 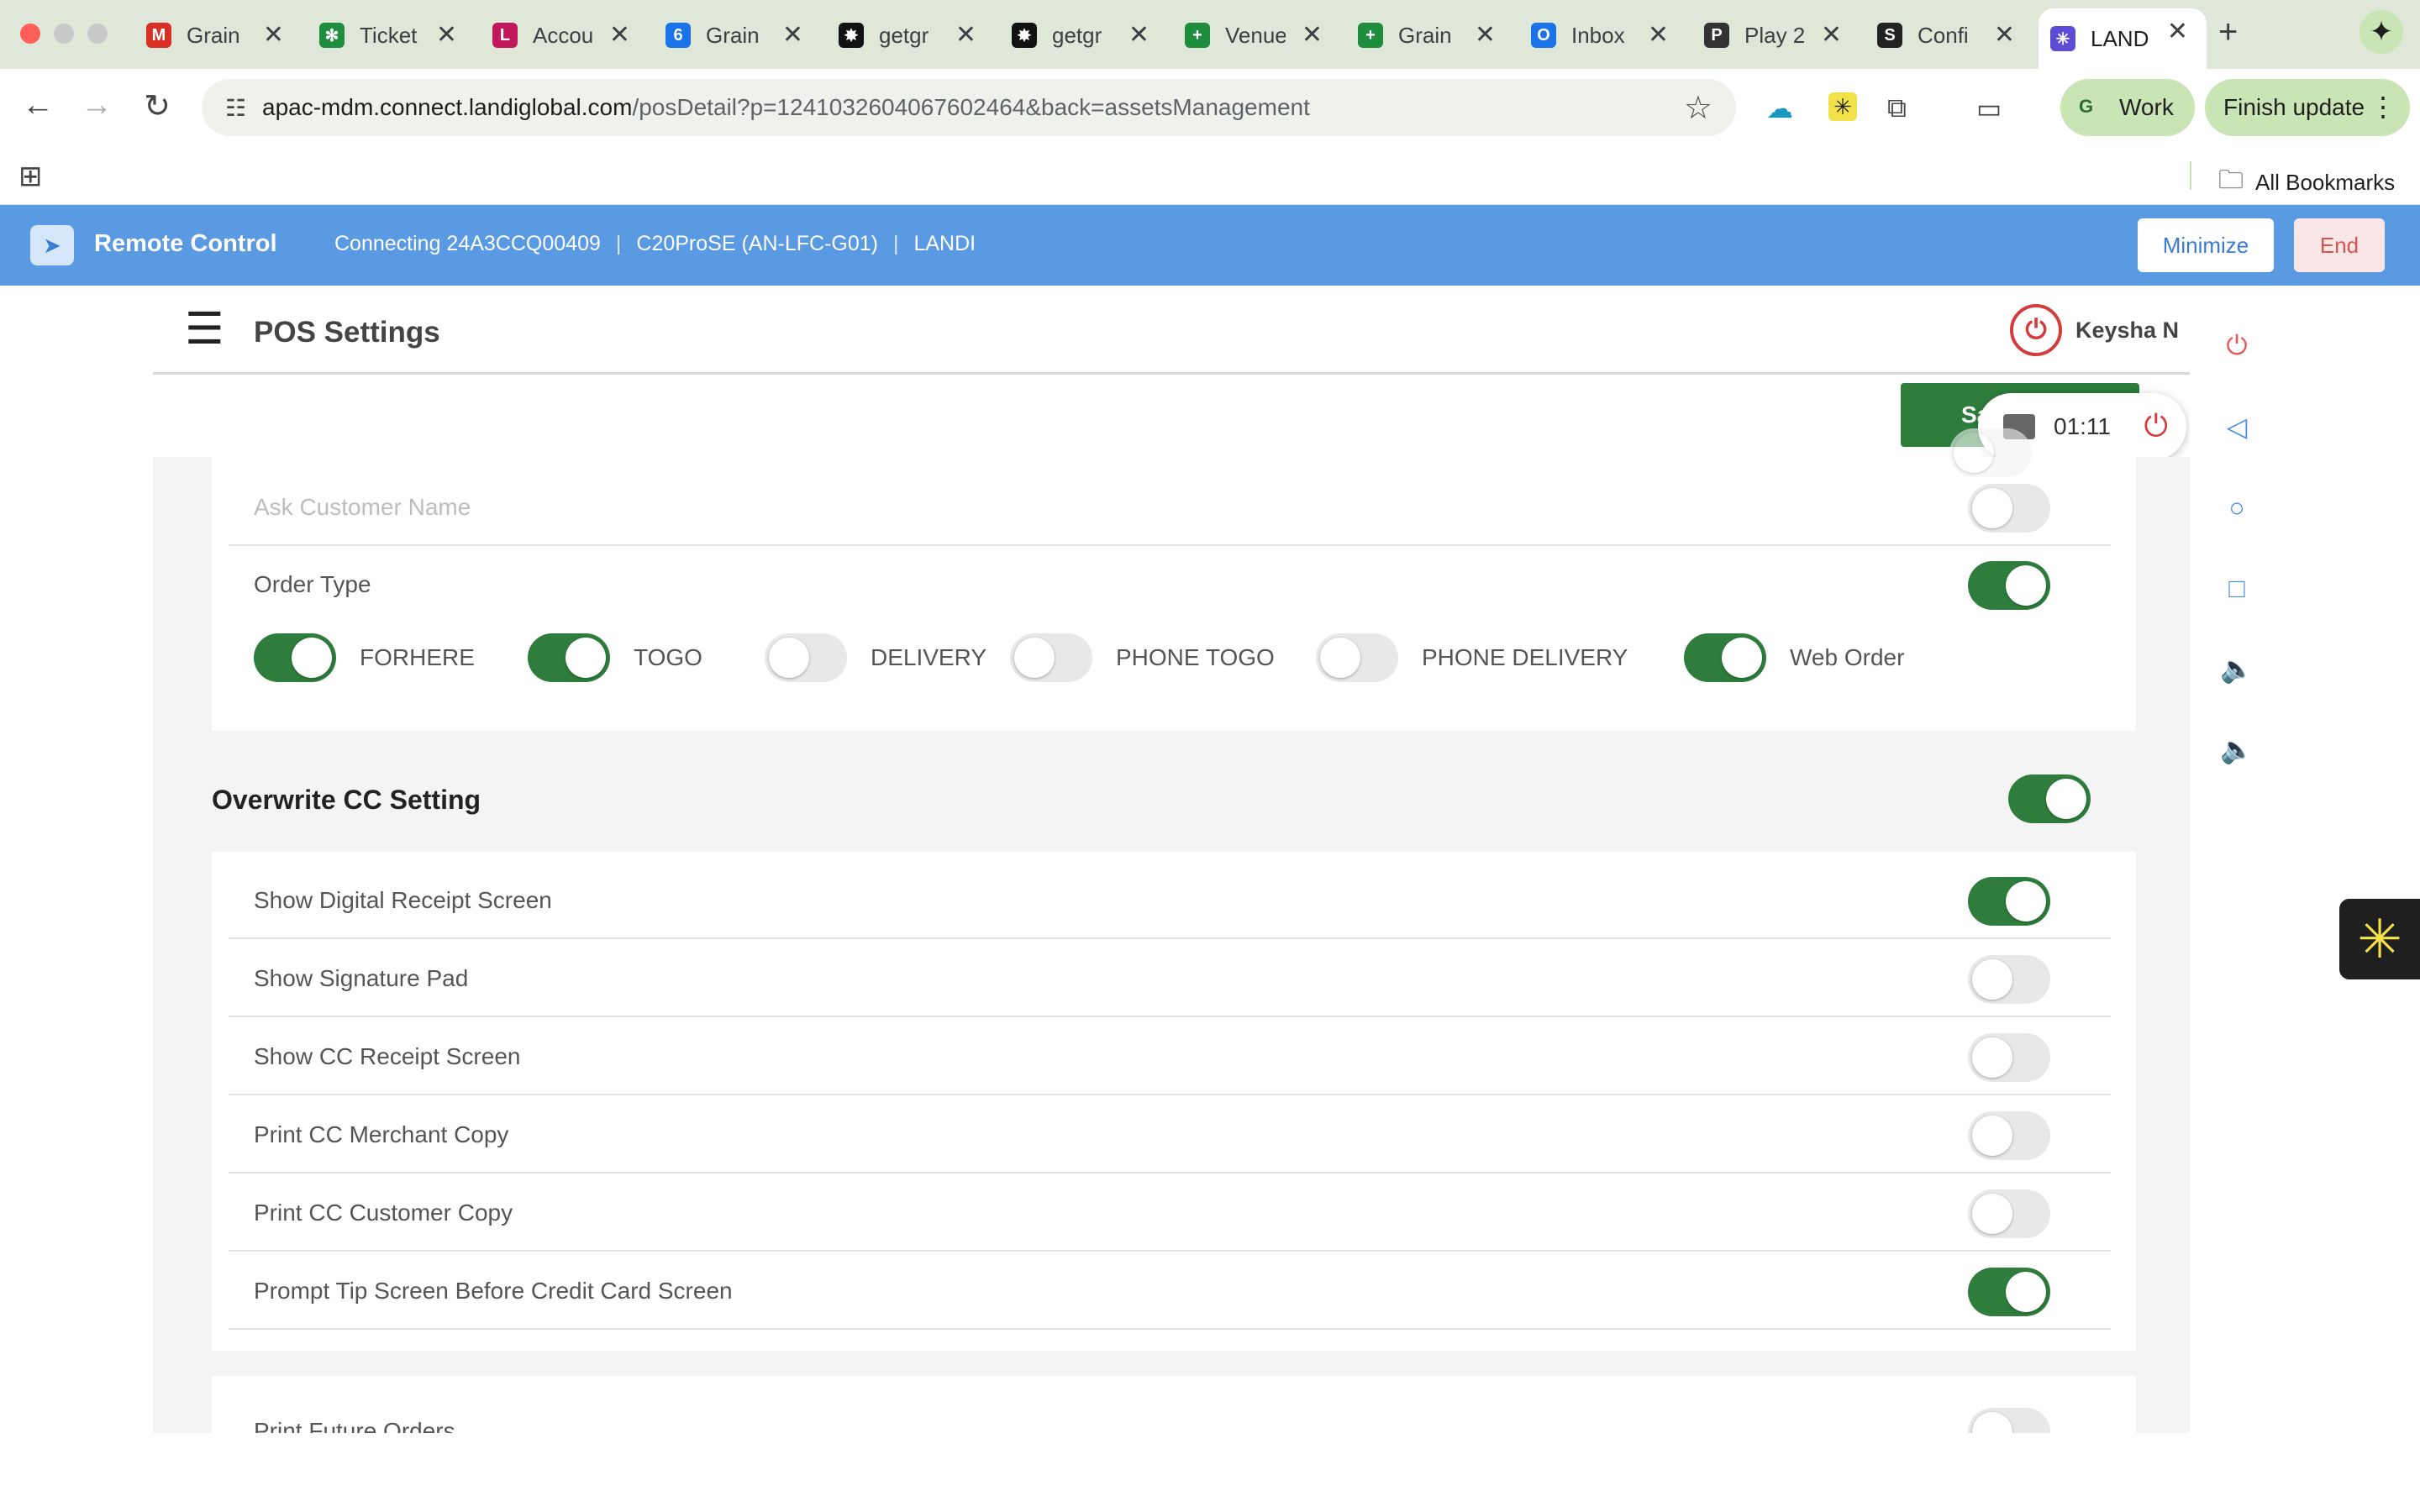 I want to click on salesforce-extension-icon: ☁, so click(x=1780, y=108).